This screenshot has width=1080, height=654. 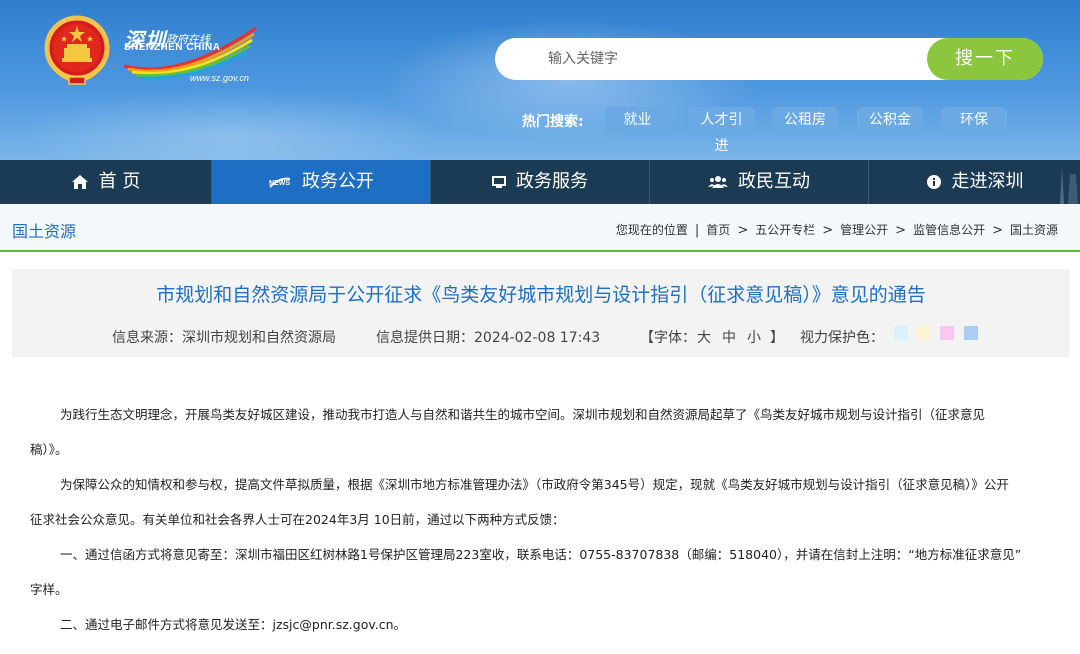 I want to click on nav-government-services: 政务服务, so click(x=540, y=182).